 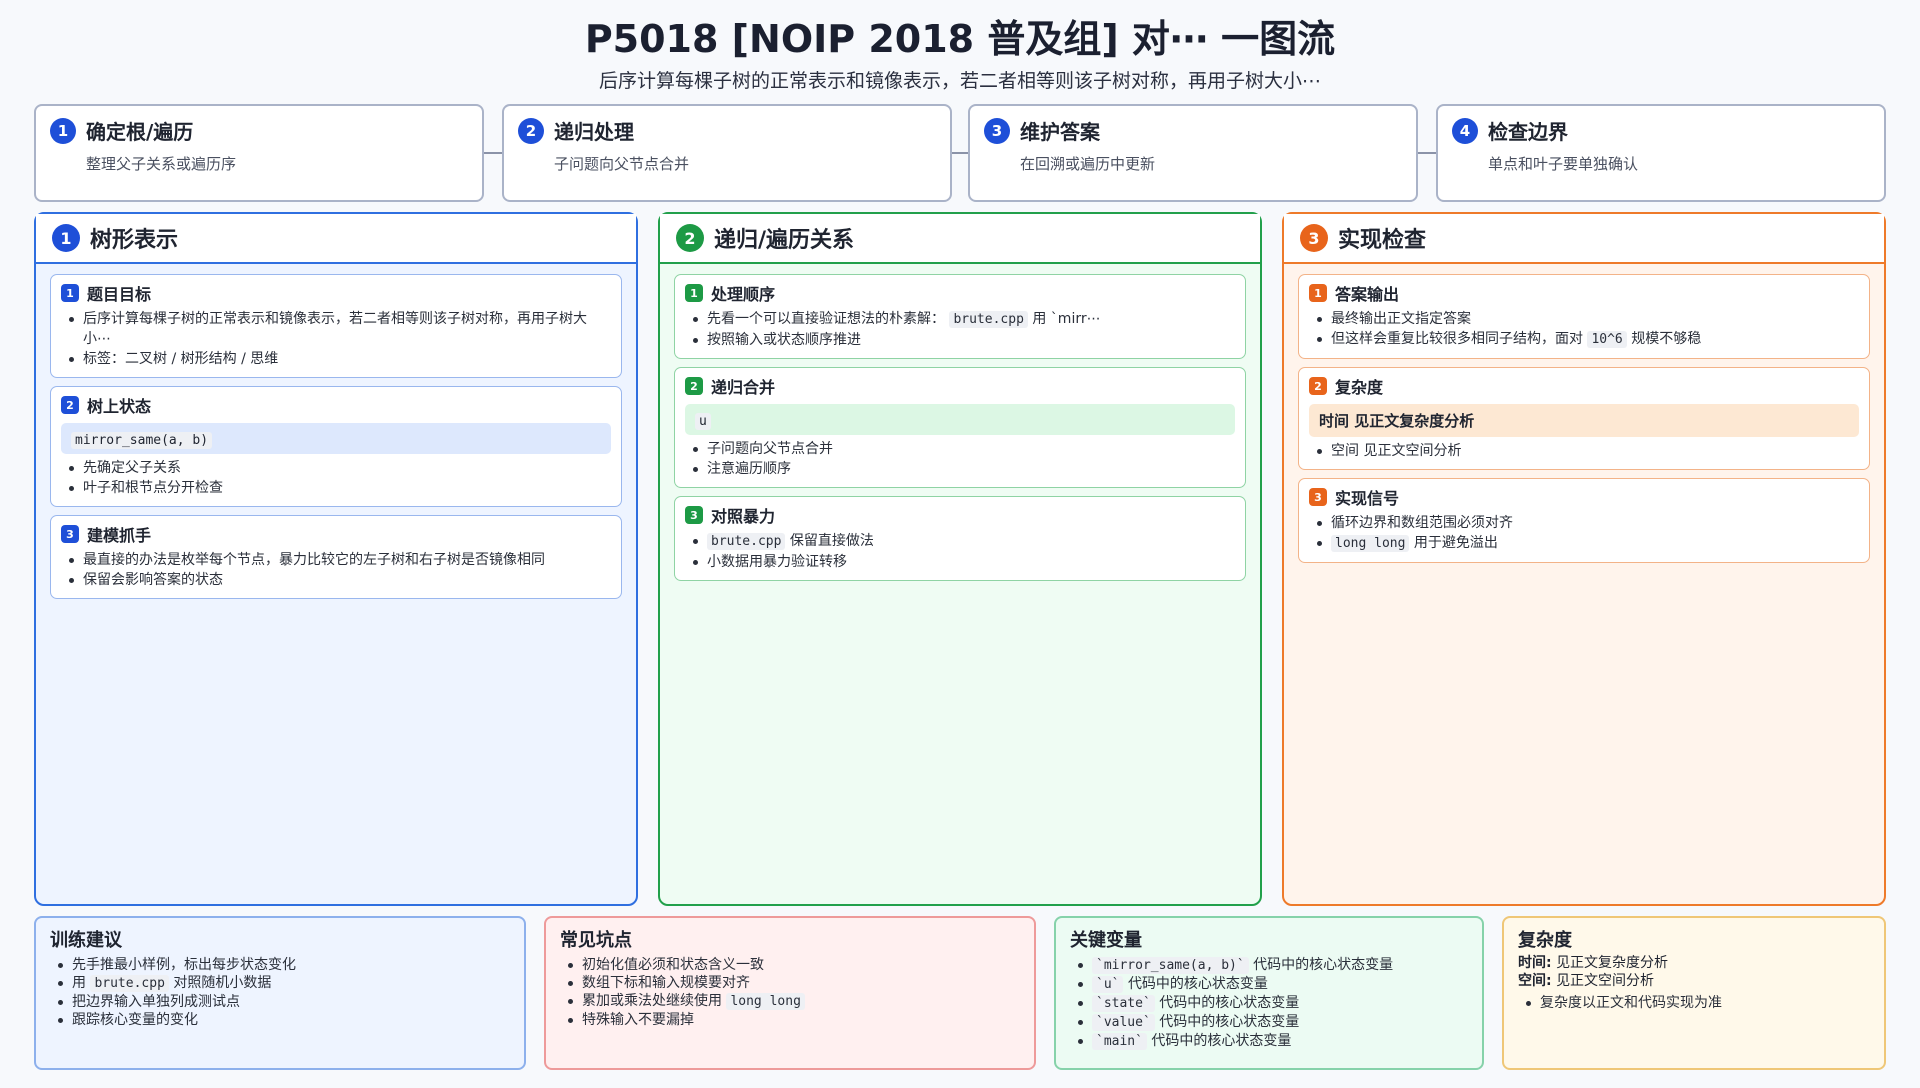 I want to click on list-item: 后序计算每棵子树的正常表示和镜像表示，若二者相等则该子树对称，再用子树大小⋯, so click(x=336, y=329).